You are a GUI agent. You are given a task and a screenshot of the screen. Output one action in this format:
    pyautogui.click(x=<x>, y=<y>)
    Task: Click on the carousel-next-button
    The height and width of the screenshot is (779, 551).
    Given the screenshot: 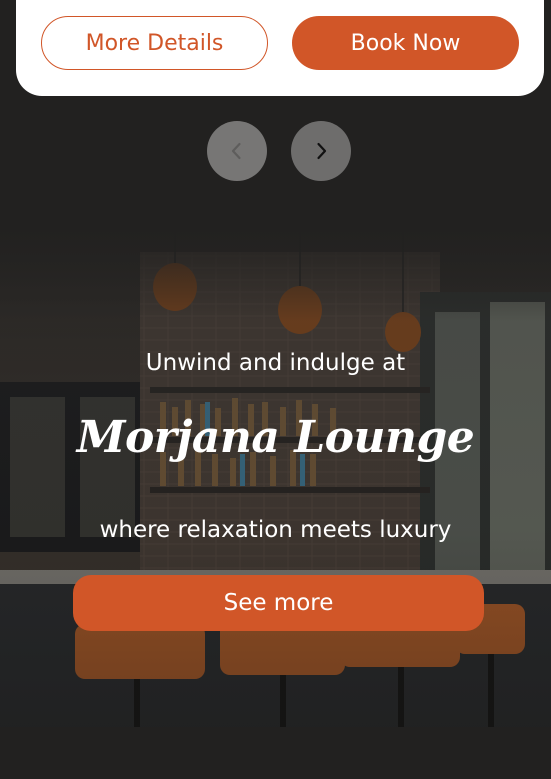 What is the action you would take?
    pyautogui.click(x=321, y=151)
    